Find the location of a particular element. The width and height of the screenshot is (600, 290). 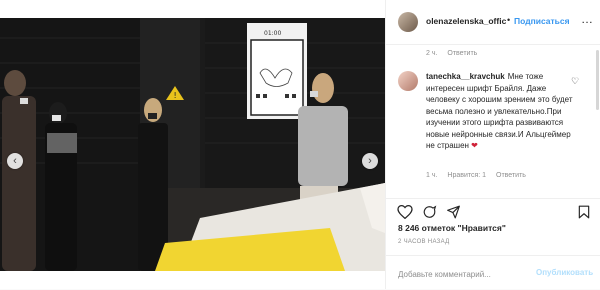

comment-time: 1 ч. is located at coordinates (432, 175).